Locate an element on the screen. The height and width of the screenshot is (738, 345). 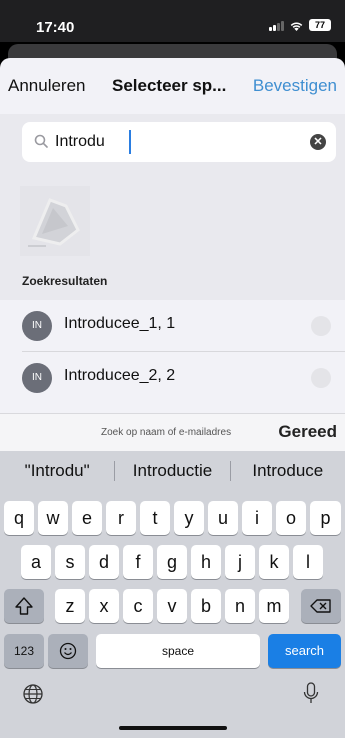
nav-bar: Annuleren Selecteer sp... Bevestigen is located at coordinates (172, 86).